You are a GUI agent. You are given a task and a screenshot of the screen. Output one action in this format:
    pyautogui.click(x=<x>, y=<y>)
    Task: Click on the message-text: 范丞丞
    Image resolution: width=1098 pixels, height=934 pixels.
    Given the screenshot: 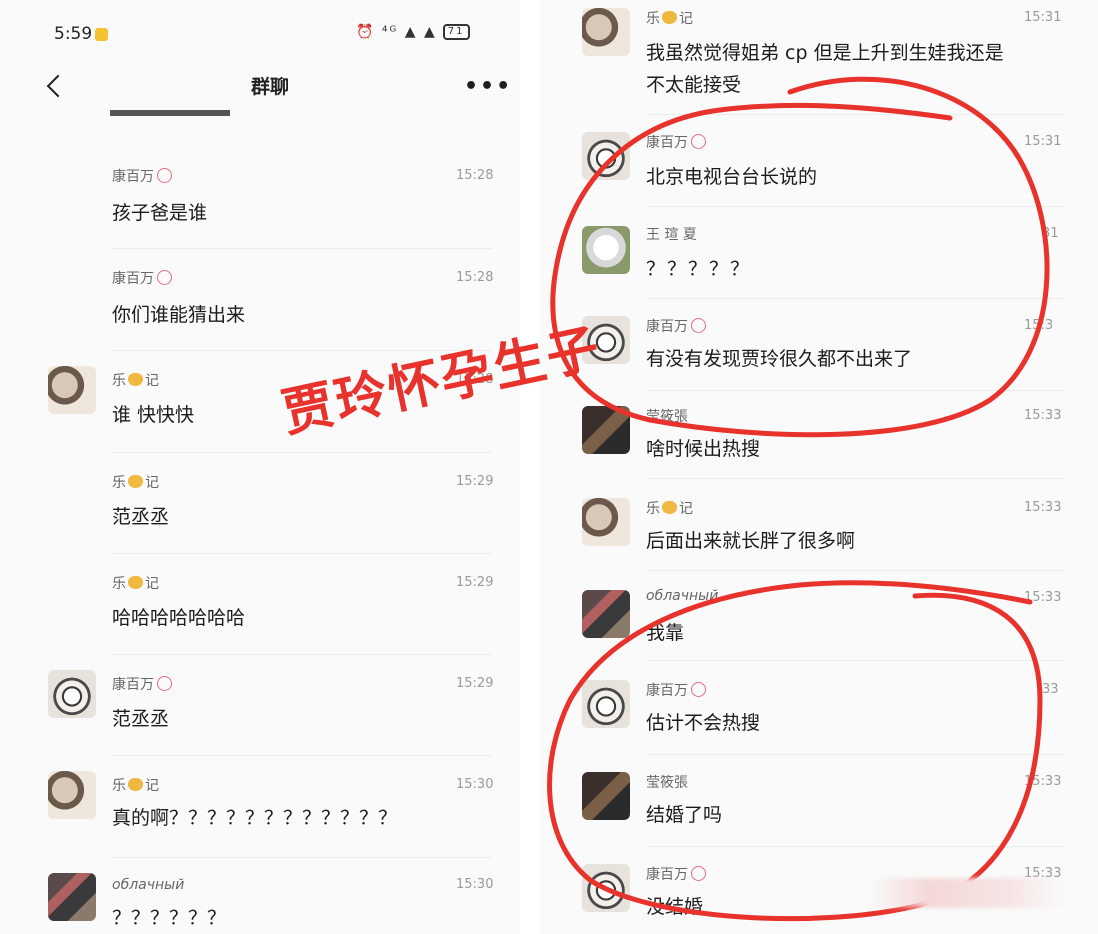 What is the action you would take?
    pyautogui.click(x=141, y=517)
    